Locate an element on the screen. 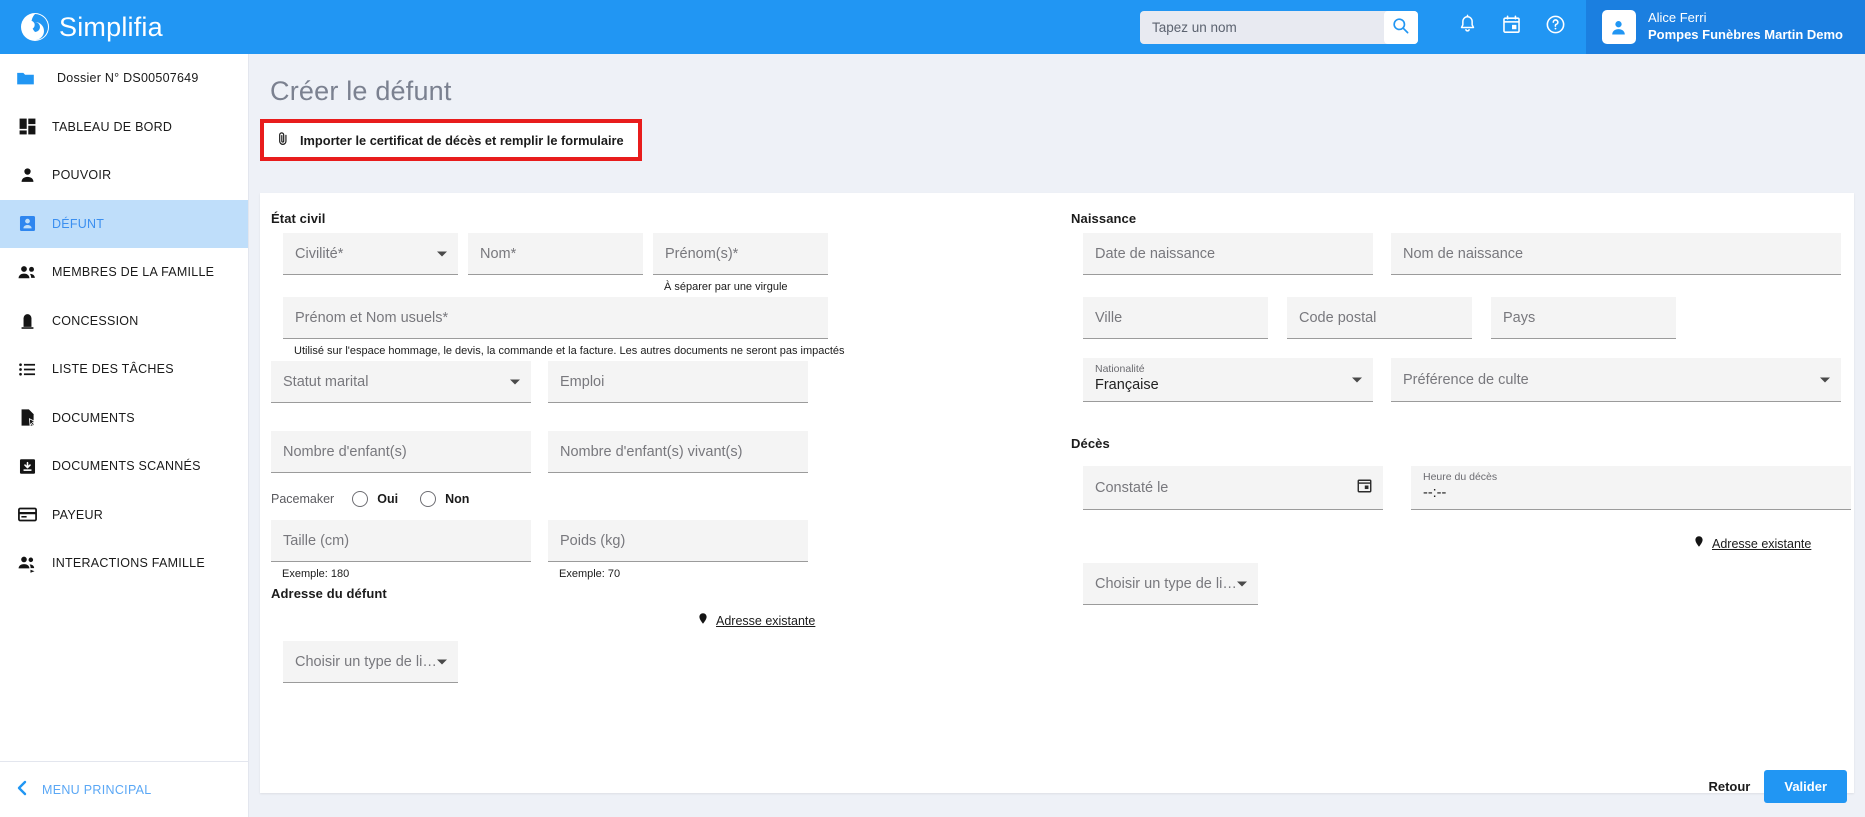  ville-field: Ville is located at coordinates (1175, 318).